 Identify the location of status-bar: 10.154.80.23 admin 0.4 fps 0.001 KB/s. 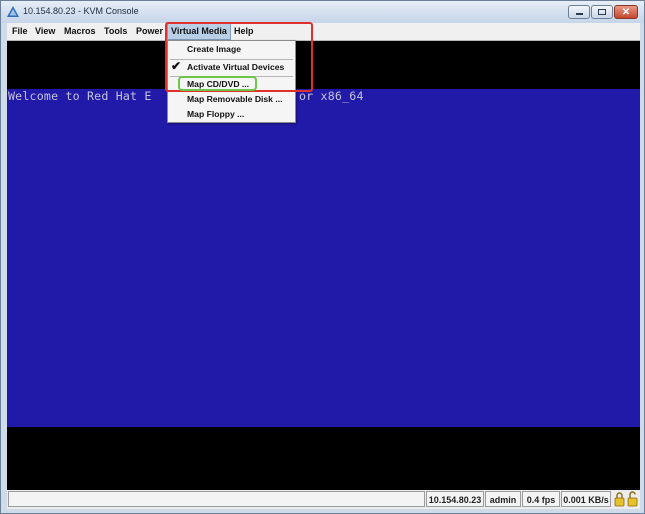
(323, 499).